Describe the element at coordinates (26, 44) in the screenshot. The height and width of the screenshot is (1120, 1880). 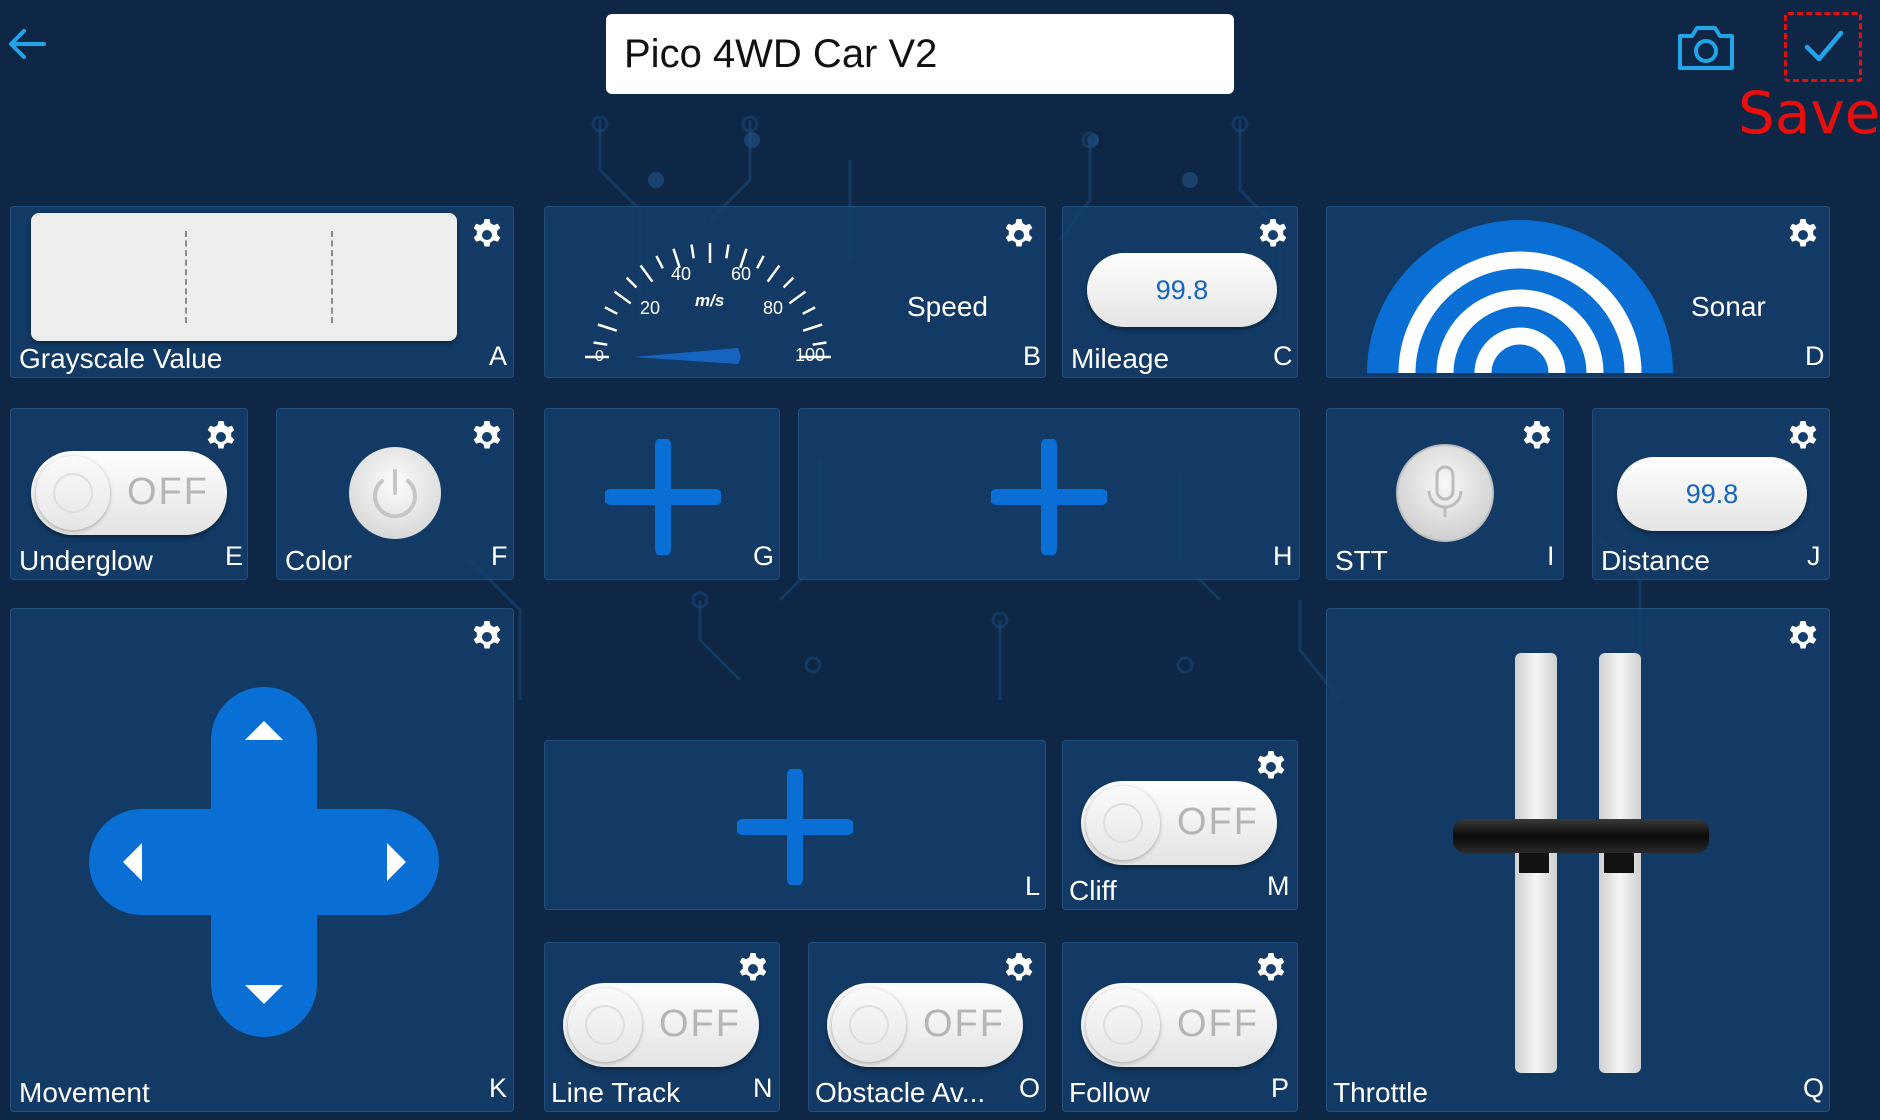
I see `back-arrow-icon` at that location.